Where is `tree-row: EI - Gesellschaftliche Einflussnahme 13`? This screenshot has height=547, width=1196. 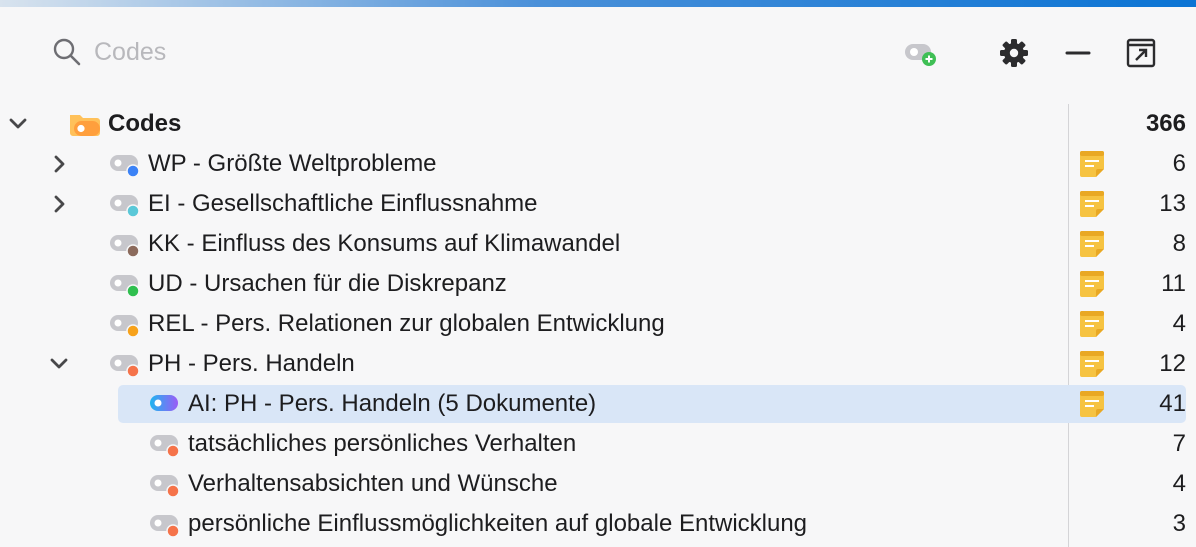
tree-row: EI - Gesellschaftliche Einflussnahme 13 is located at coordinates (598, 204).